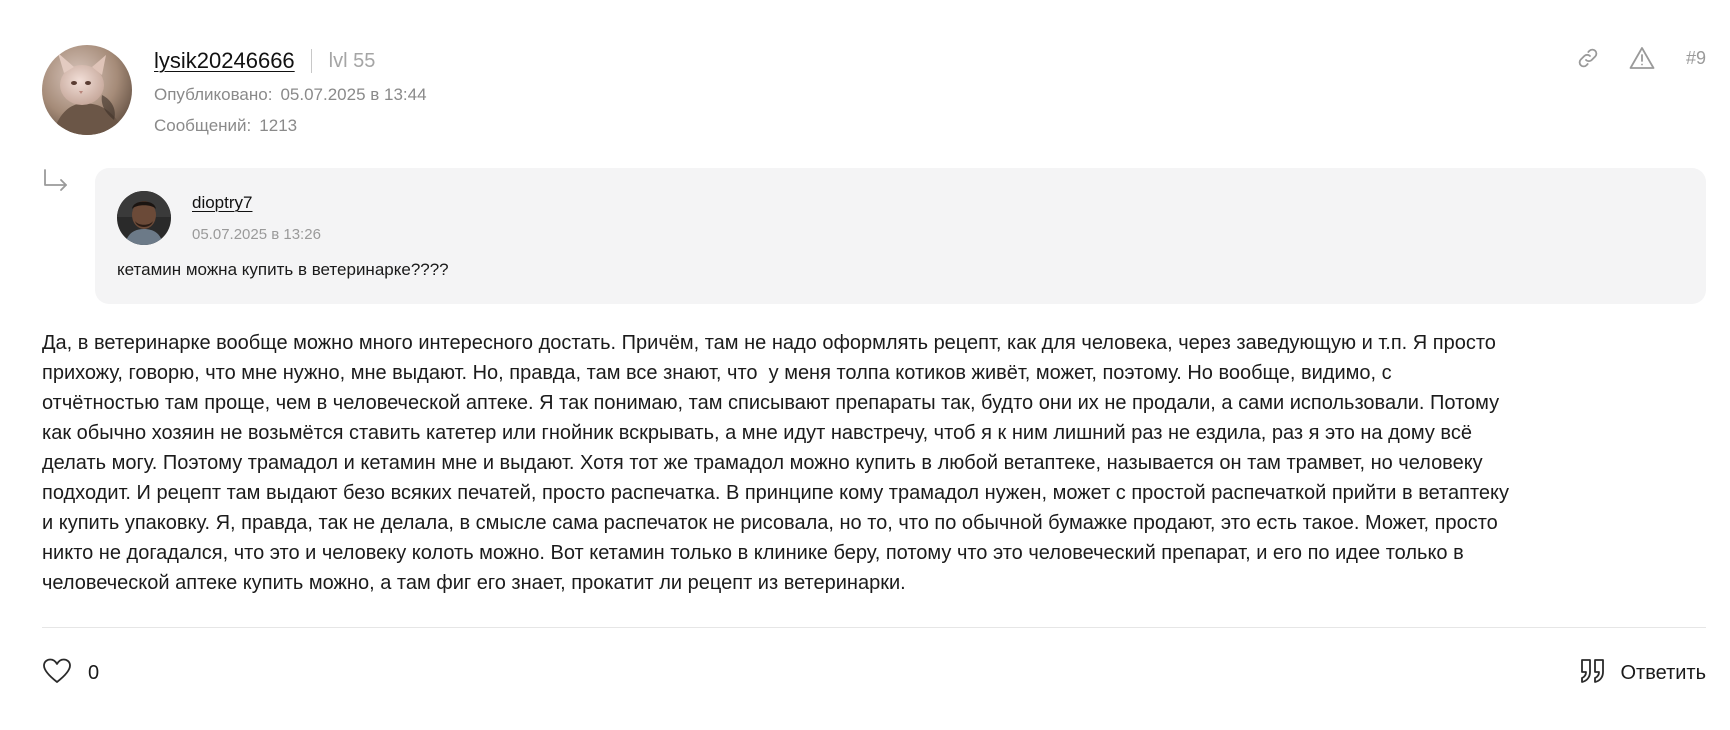 This screenshot has height=730, width=1730. I want to click on heart-icon, so click(57, 673).